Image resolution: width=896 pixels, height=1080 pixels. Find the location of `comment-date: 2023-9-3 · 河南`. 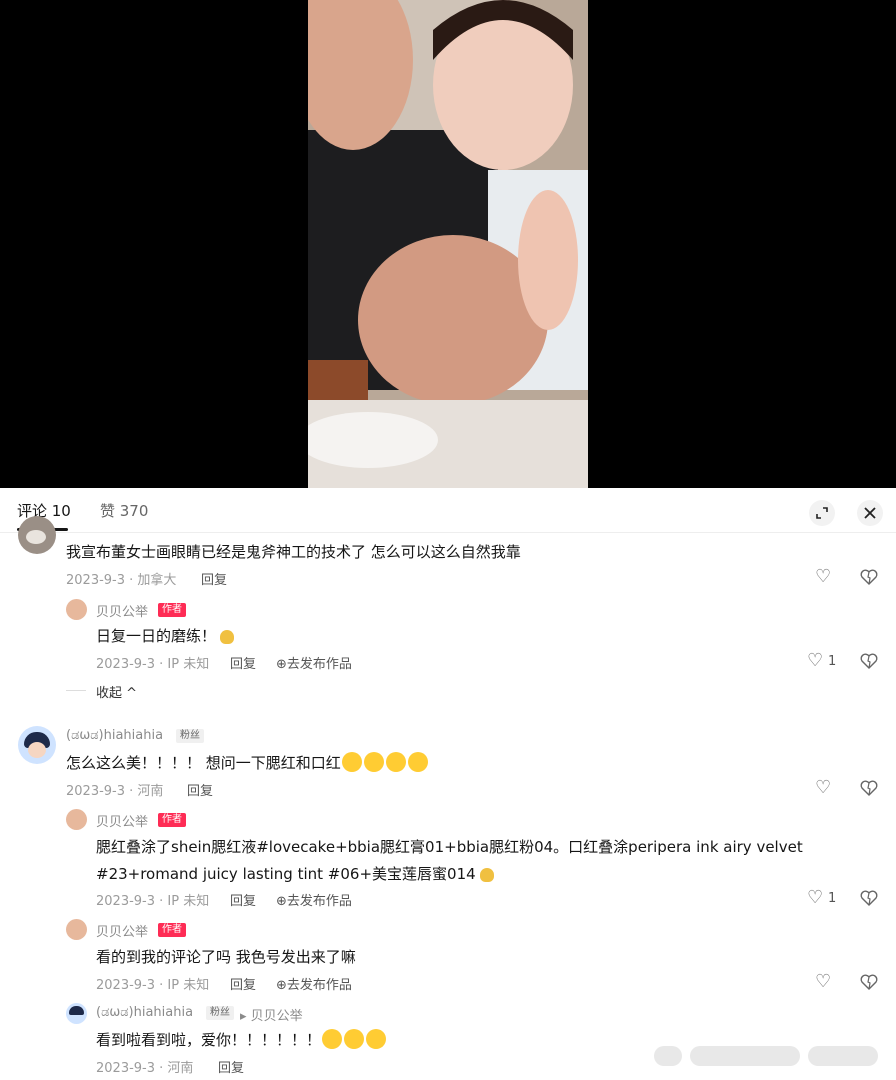

comment-date: 2023-9-3 · 河南 is located at coordinates (115, 791).